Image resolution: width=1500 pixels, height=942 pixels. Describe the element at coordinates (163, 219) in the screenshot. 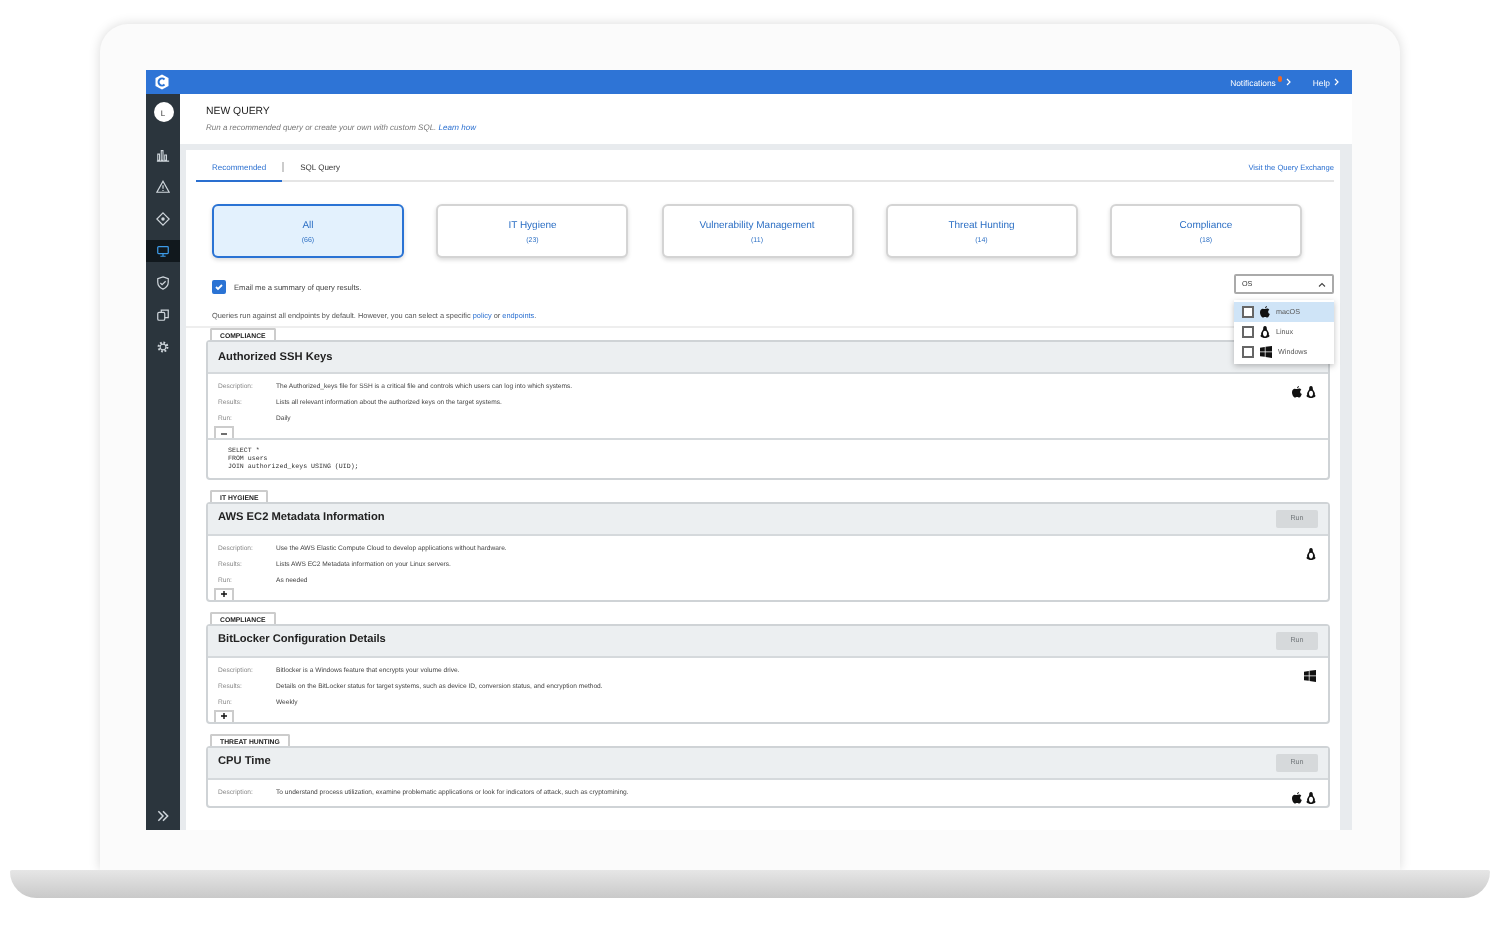

I see `crosshair-icon` at that location.